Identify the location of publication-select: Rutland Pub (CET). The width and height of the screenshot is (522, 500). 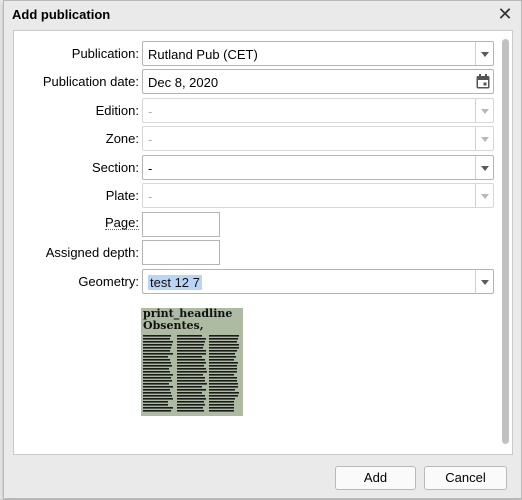
(318, 53).